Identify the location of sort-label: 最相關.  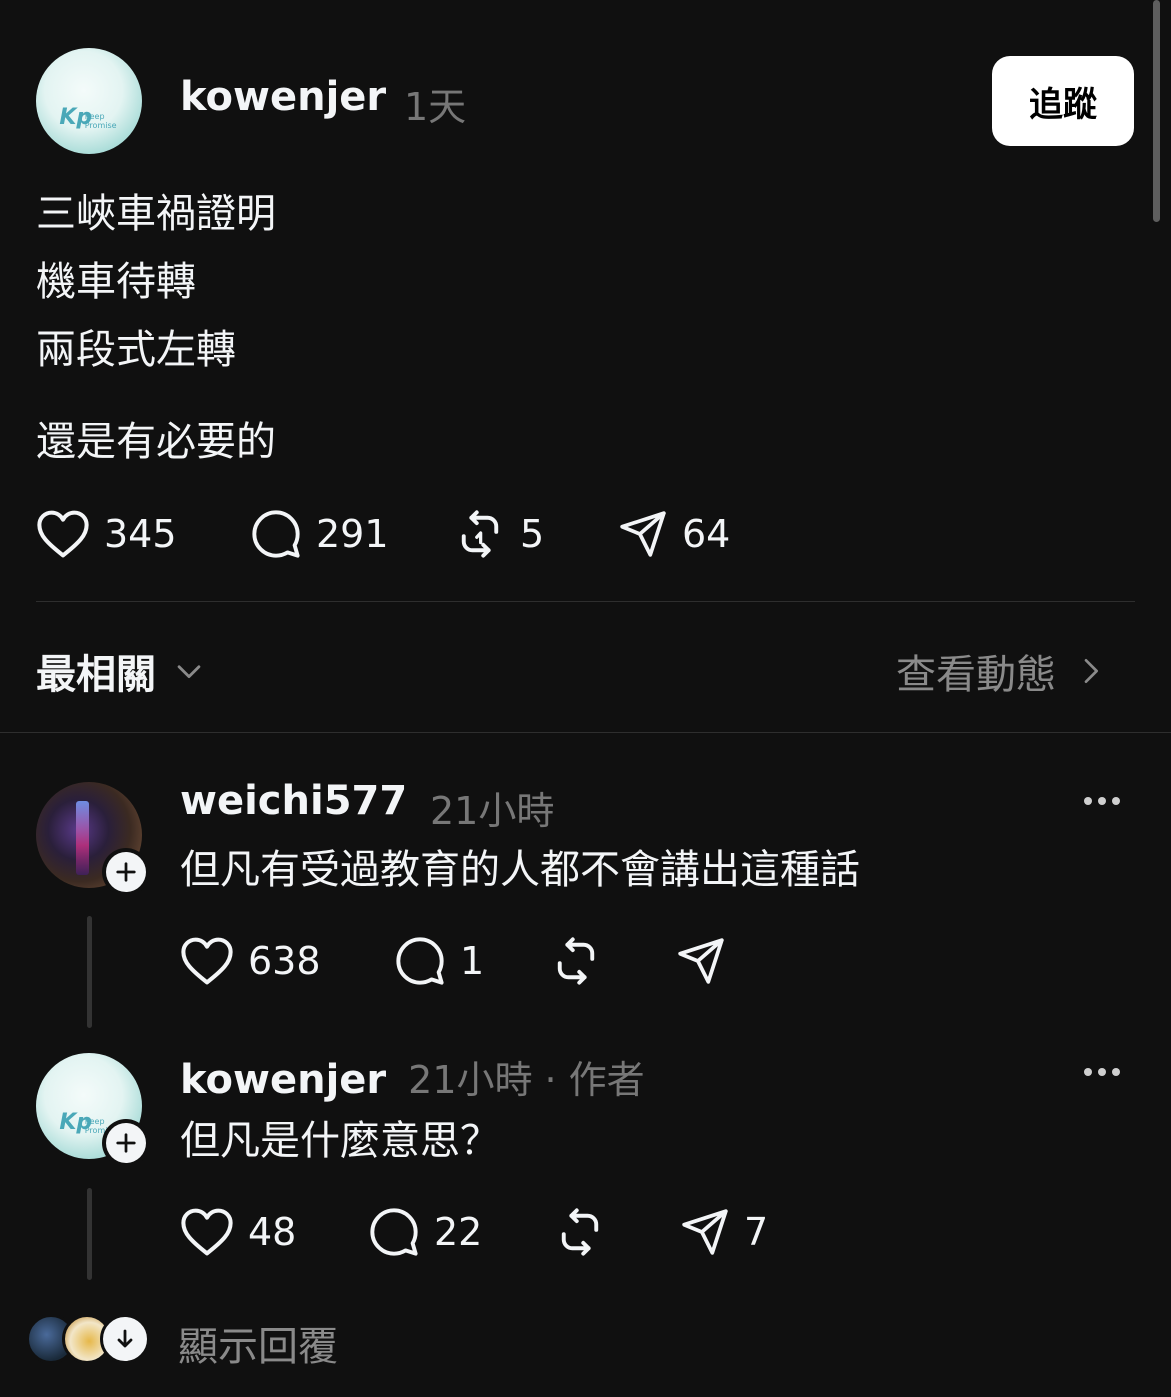
(96, 675).